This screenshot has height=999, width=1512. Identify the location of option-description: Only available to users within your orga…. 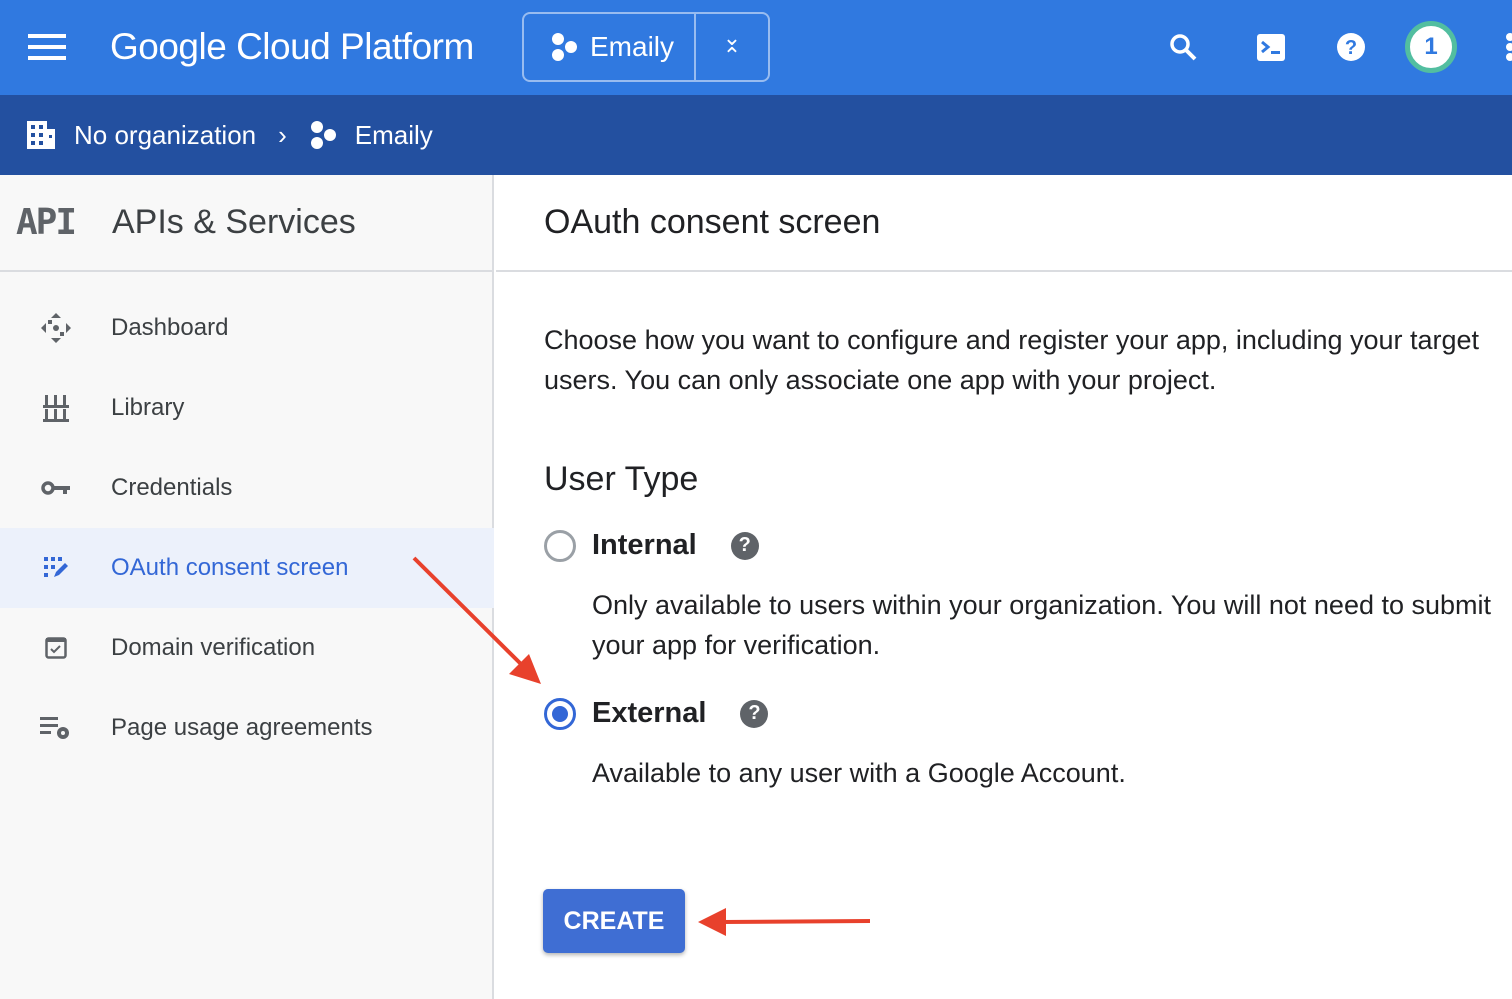
(1042, 625).